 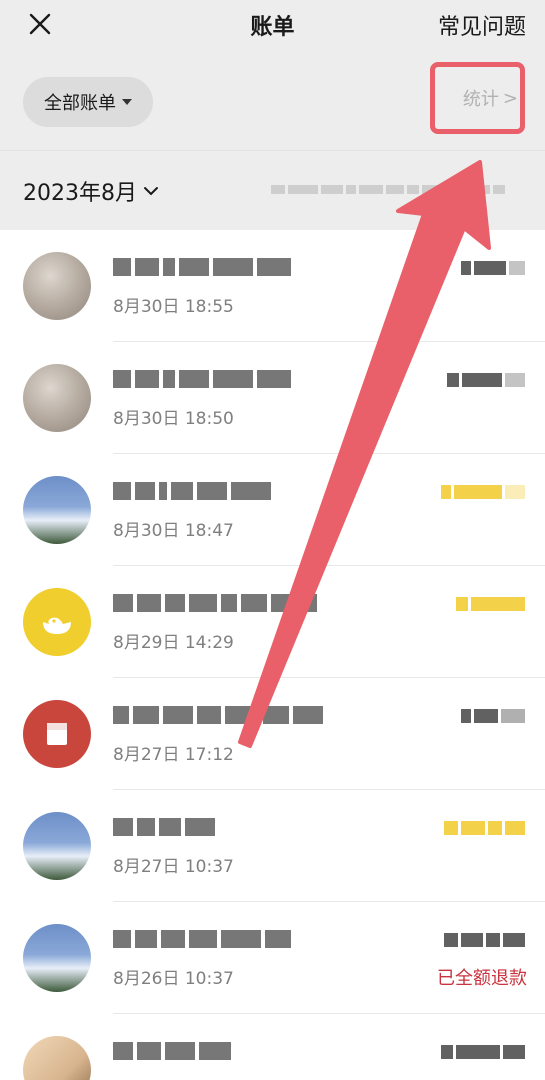 What do you see at coordinates (272, 398) in the screenshot?
I see `transaction-row: 8月30日 18:50` at bounding box center [272, 398].